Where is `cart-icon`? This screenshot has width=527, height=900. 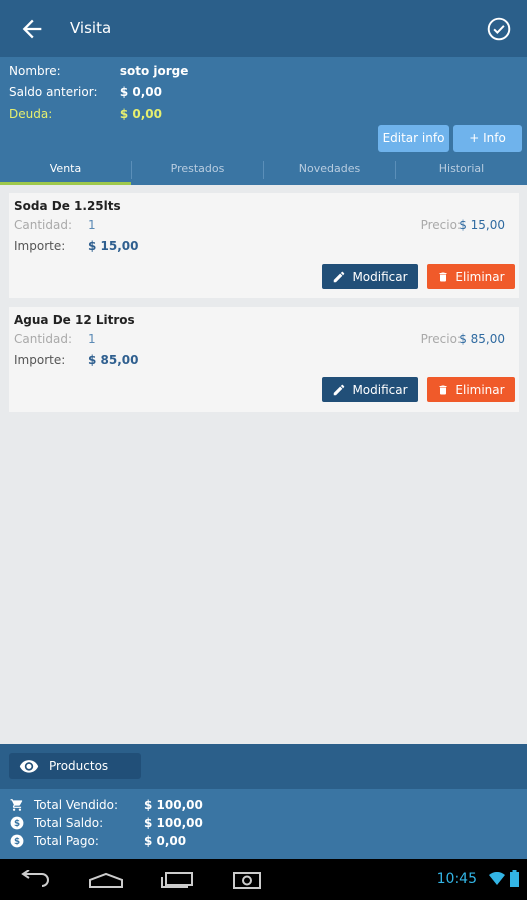 cart-icon is located at coordinates (16, 805).